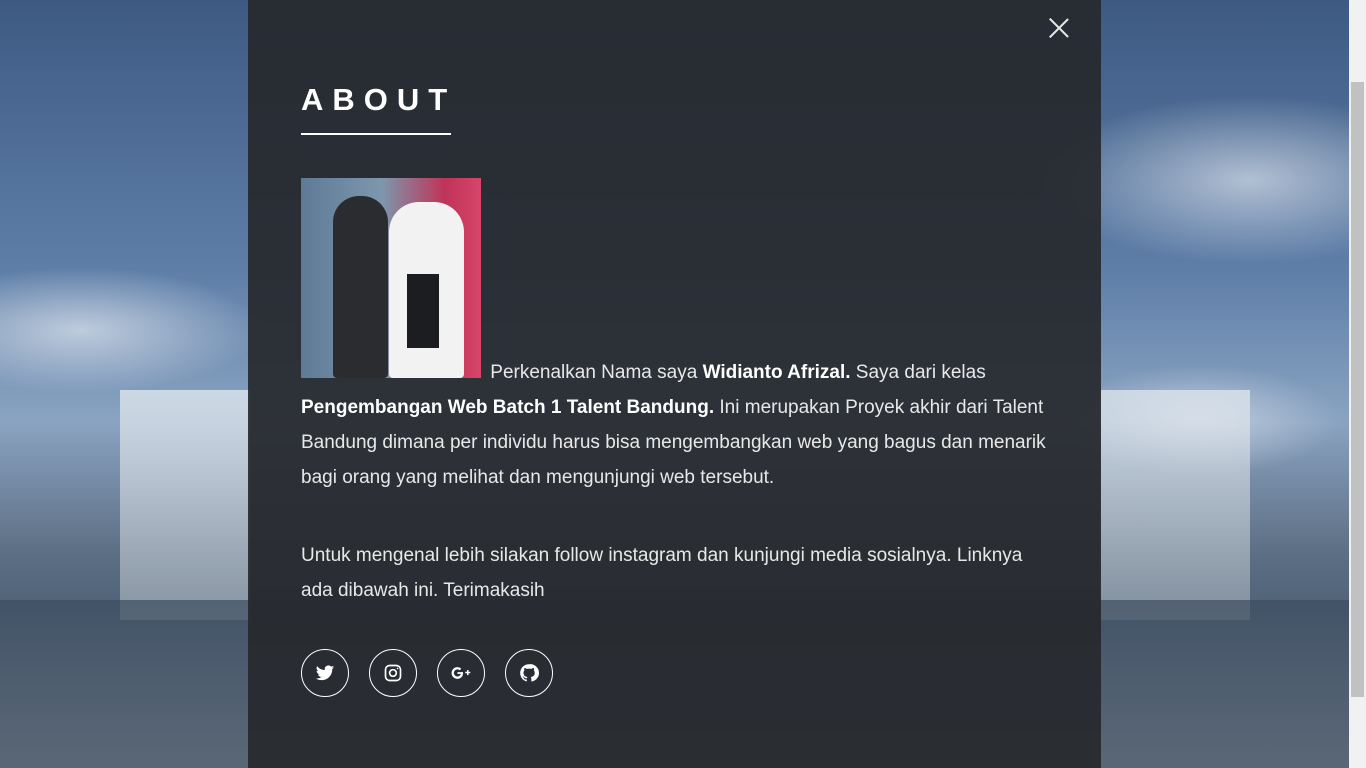 This screenshot has width=1366, height=768. I want to click on github-button, so click(529, 673).